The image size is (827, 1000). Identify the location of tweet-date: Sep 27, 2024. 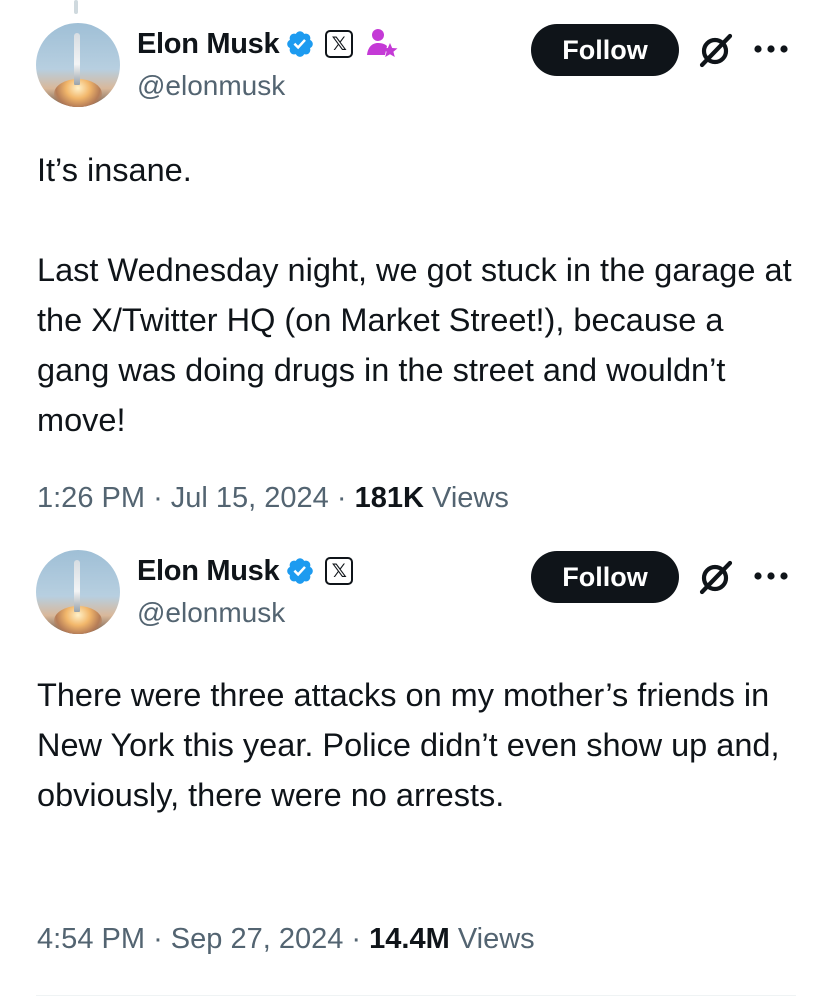
(257, 939).